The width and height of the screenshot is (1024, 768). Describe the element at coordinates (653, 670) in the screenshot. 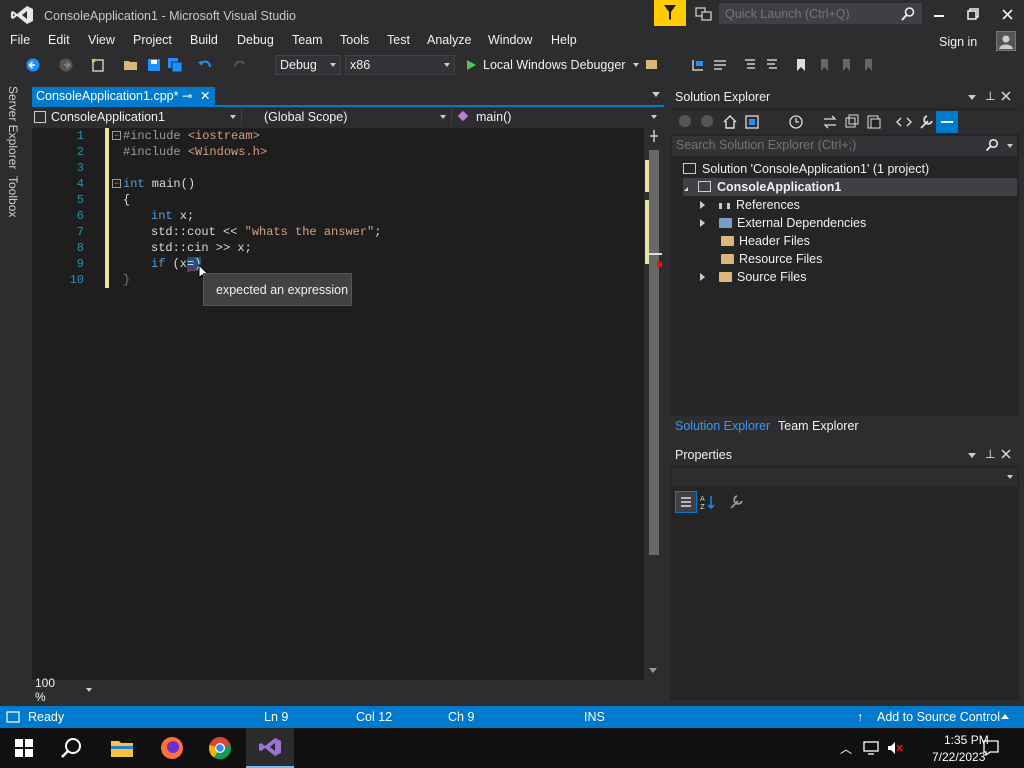

I see `scroll-down-icon` at that location.